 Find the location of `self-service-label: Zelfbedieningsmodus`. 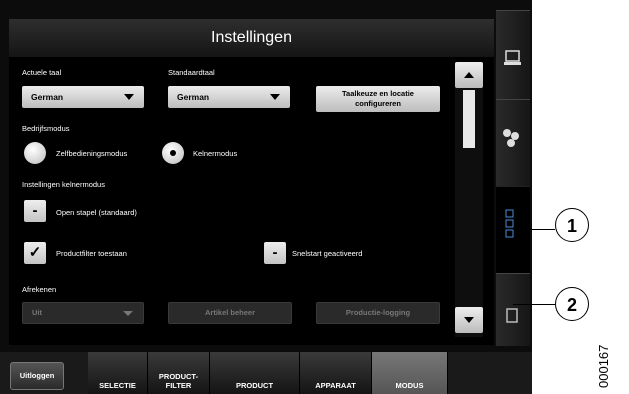

self-service-label: Zelfbedieningsmodus is located at coordinates (92, 153).